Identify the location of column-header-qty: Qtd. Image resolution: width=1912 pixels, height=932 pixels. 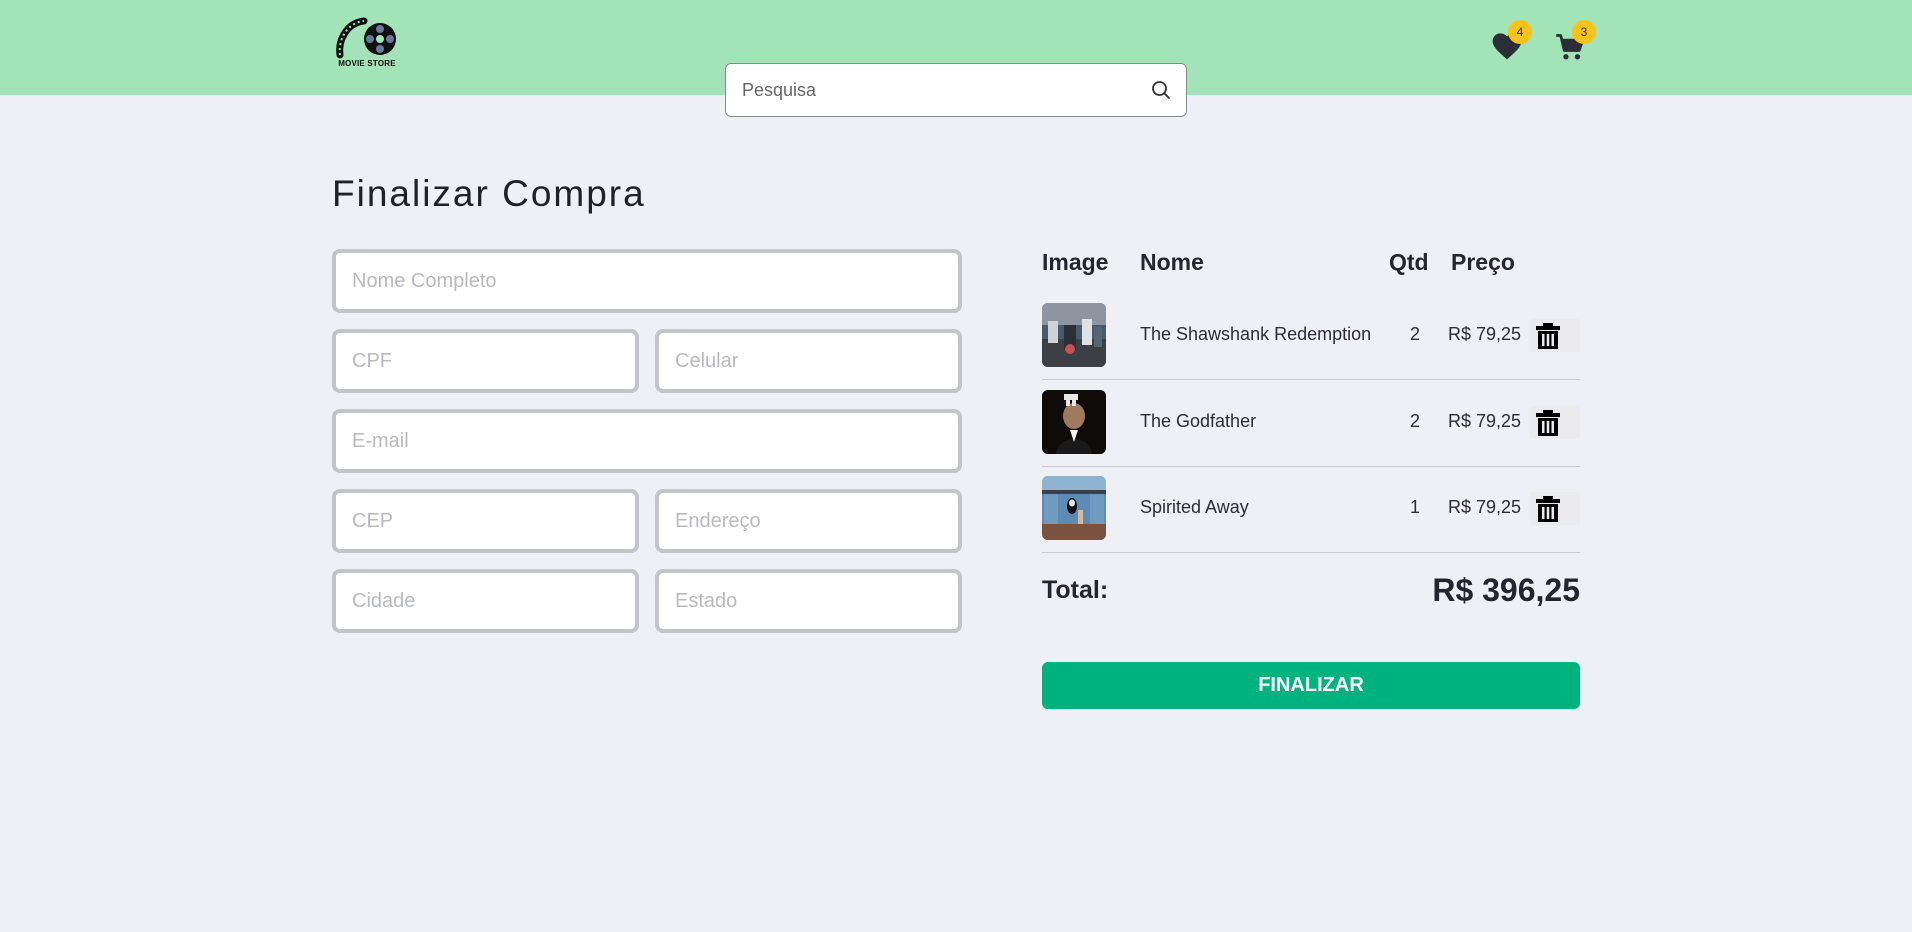
(1409, 262).